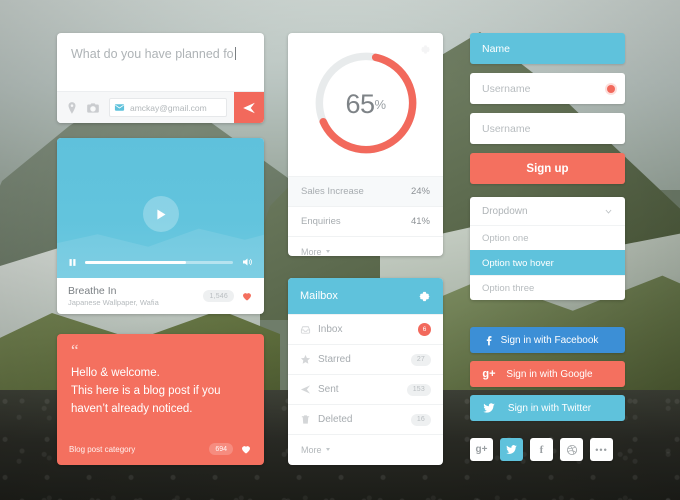  I want to click on gear-icon, so click(424, 296).